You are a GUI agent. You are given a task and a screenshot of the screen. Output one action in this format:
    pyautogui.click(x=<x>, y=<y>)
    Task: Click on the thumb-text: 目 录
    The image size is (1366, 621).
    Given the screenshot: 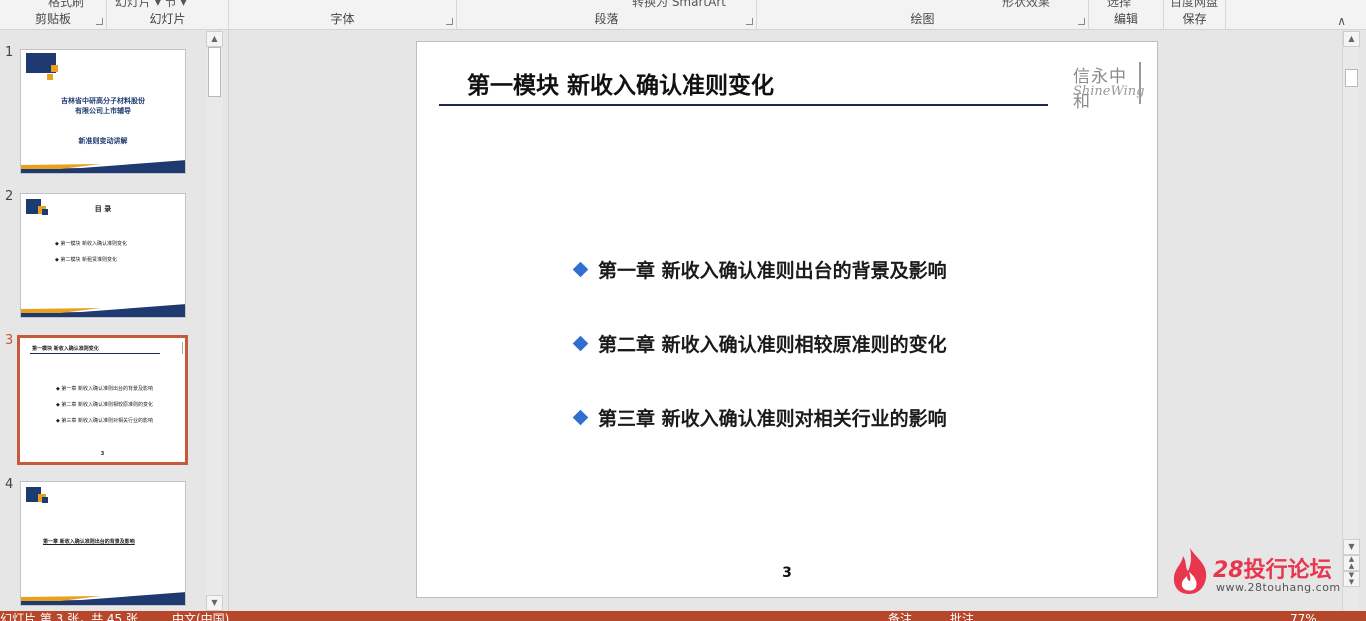 What is the action you would take?
    pyautogui.click(x=103, y=209)
    